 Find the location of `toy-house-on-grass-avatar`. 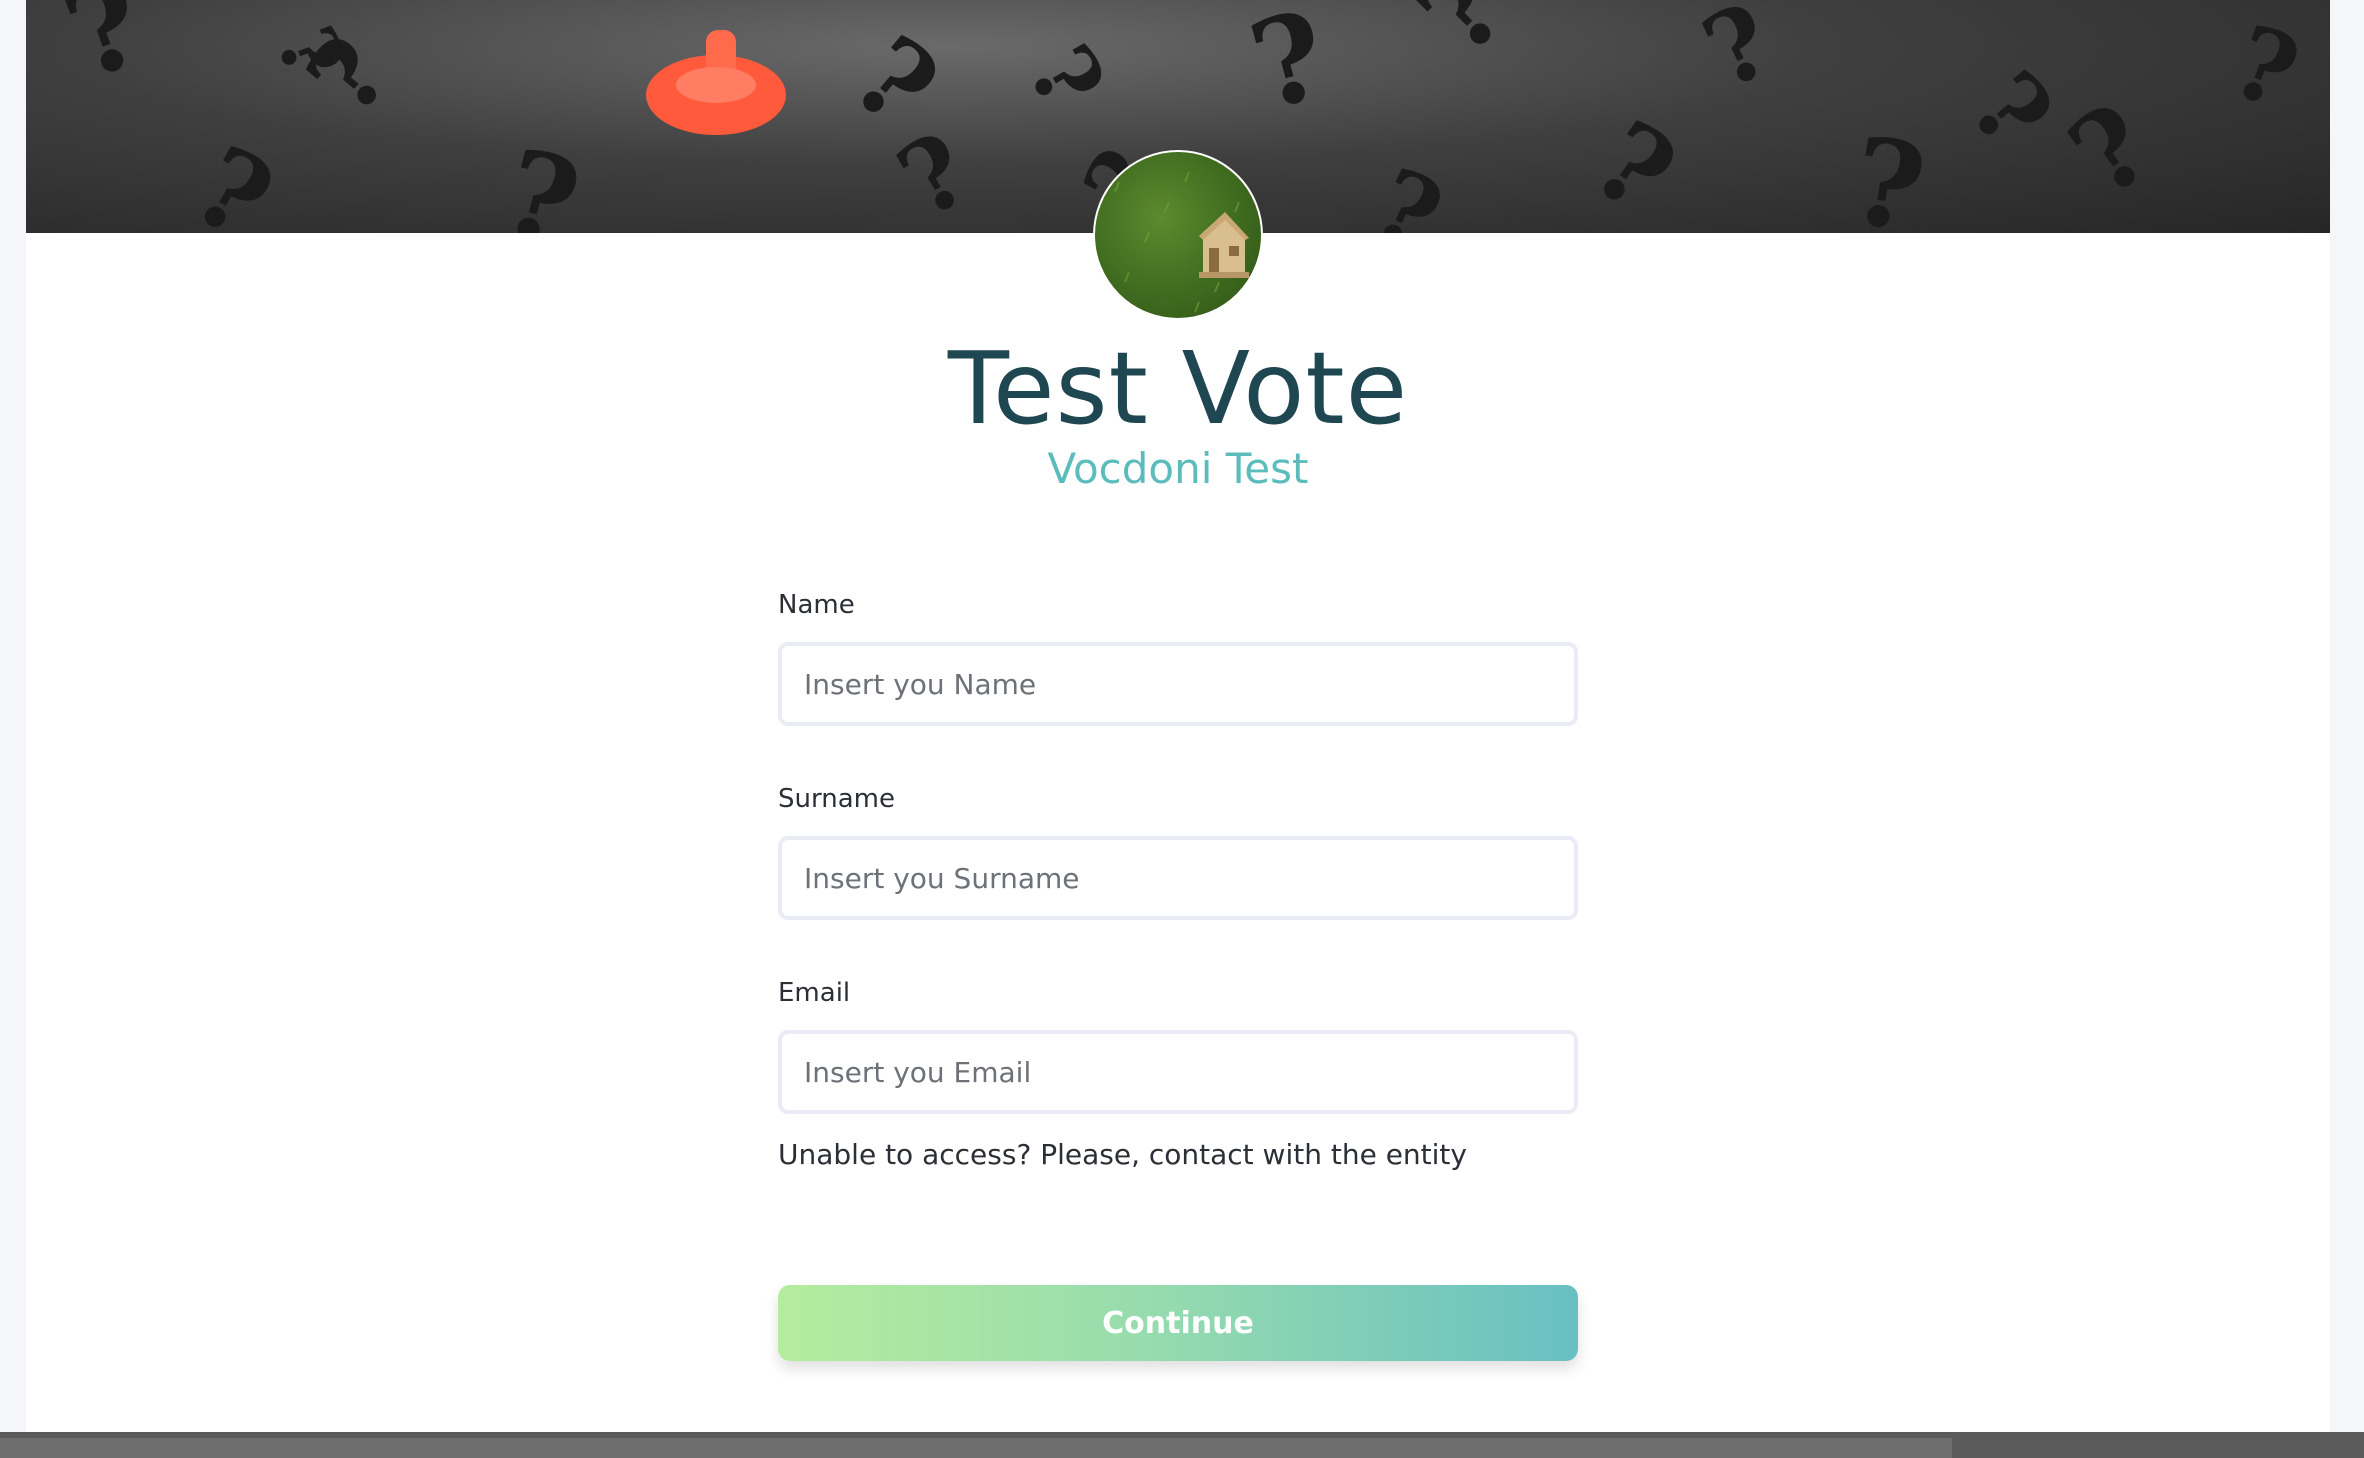

toy-house-on-grass-avatar is located at coordinates (1181, 242).